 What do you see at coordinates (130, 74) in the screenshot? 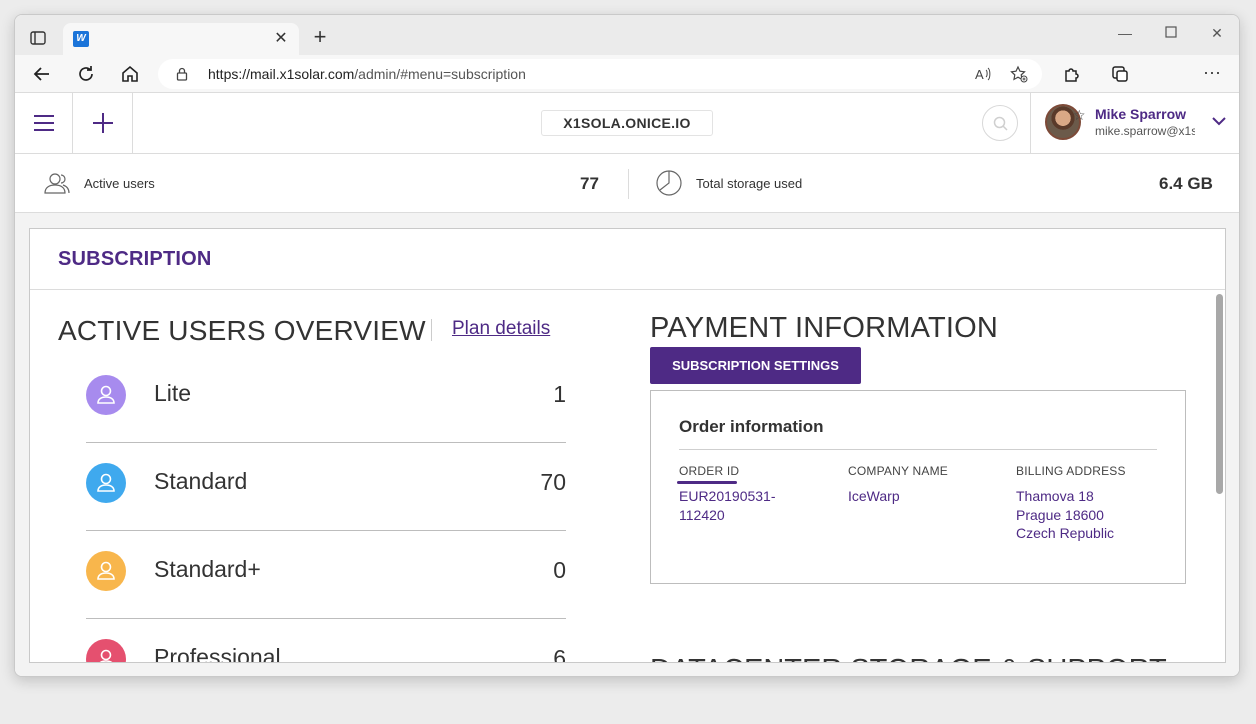
I see `home-icon` at bounding box center [130, 74].